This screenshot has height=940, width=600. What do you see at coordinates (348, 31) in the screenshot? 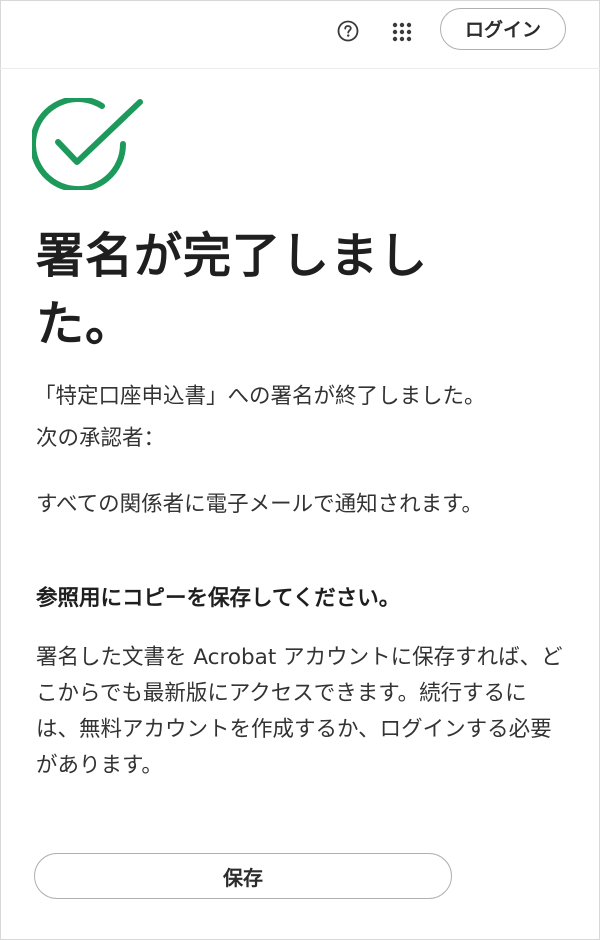
I see `question-circle-icon` at bounding box center [348, 31].